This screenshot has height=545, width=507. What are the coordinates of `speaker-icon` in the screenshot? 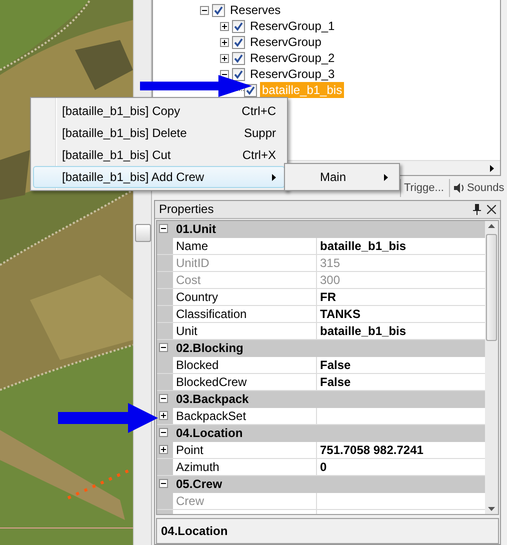 It's located at (458, 188).